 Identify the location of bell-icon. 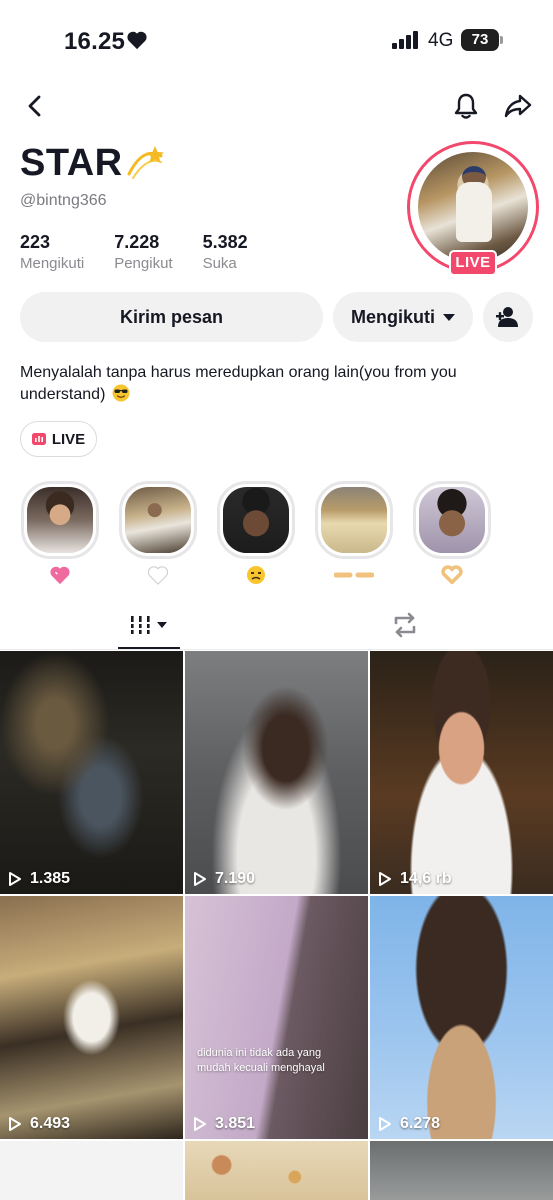
(466, 106).